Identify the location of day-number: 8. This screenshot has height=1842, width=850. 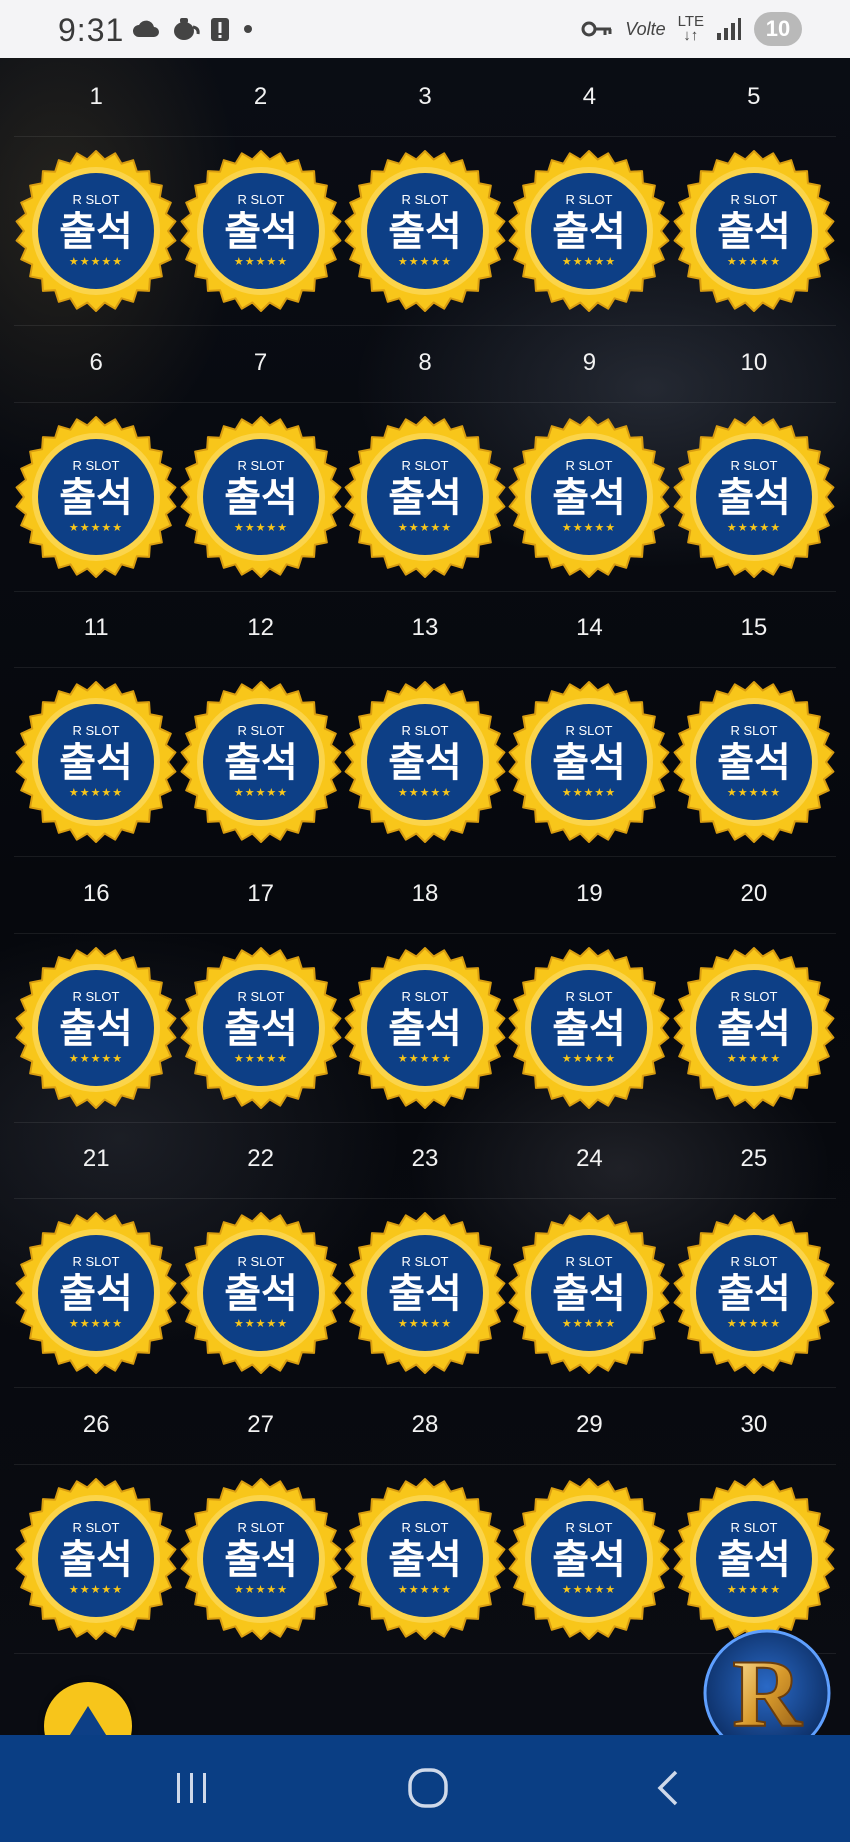
(425, 362).